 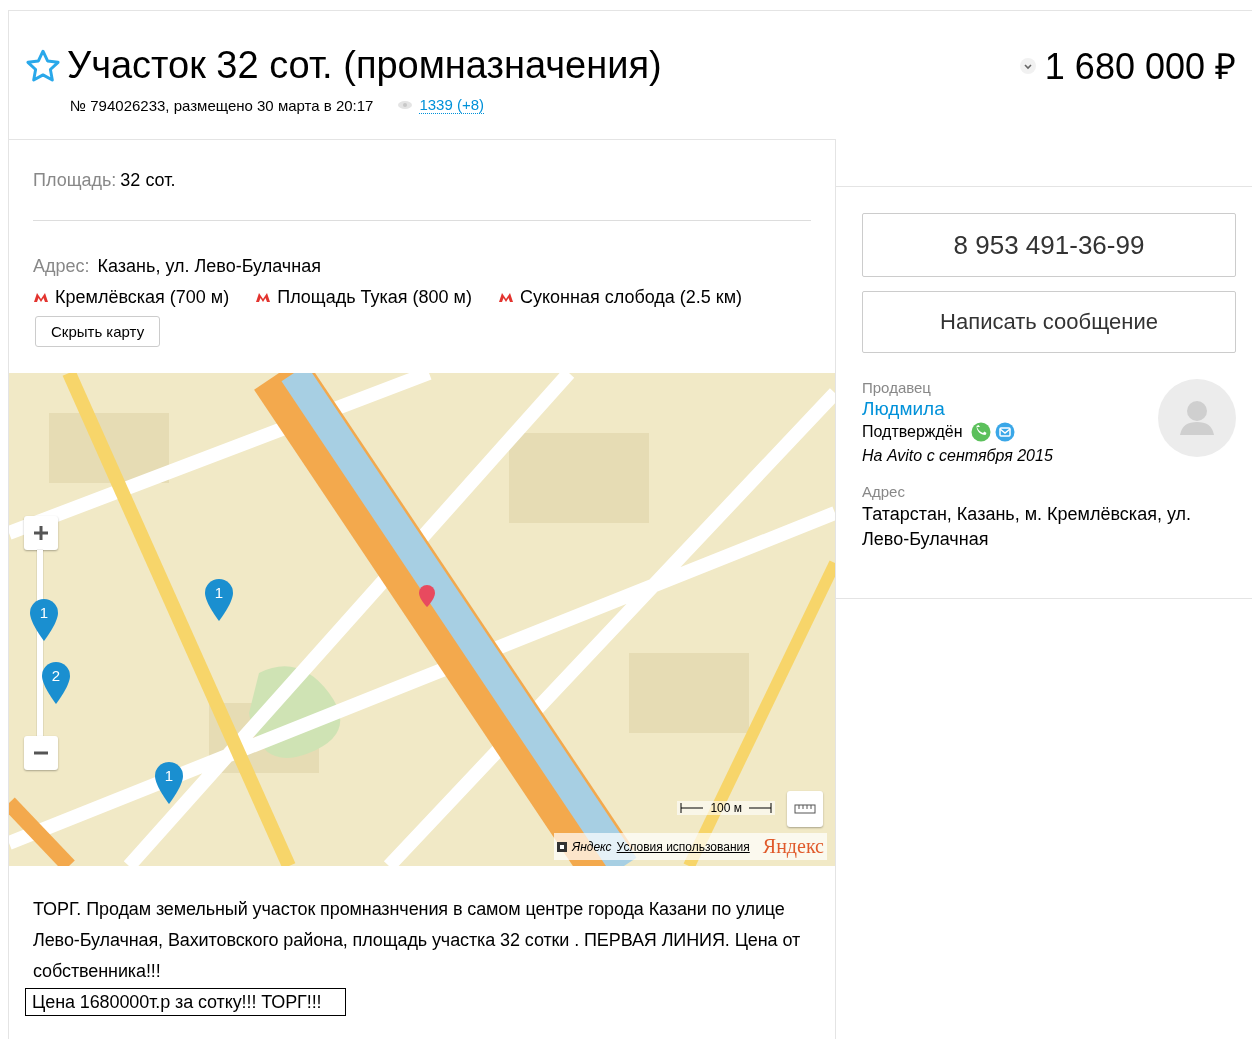 I want to click on listing-title: Участок 32 сот. (промназначения), so click(x=365, y=65).